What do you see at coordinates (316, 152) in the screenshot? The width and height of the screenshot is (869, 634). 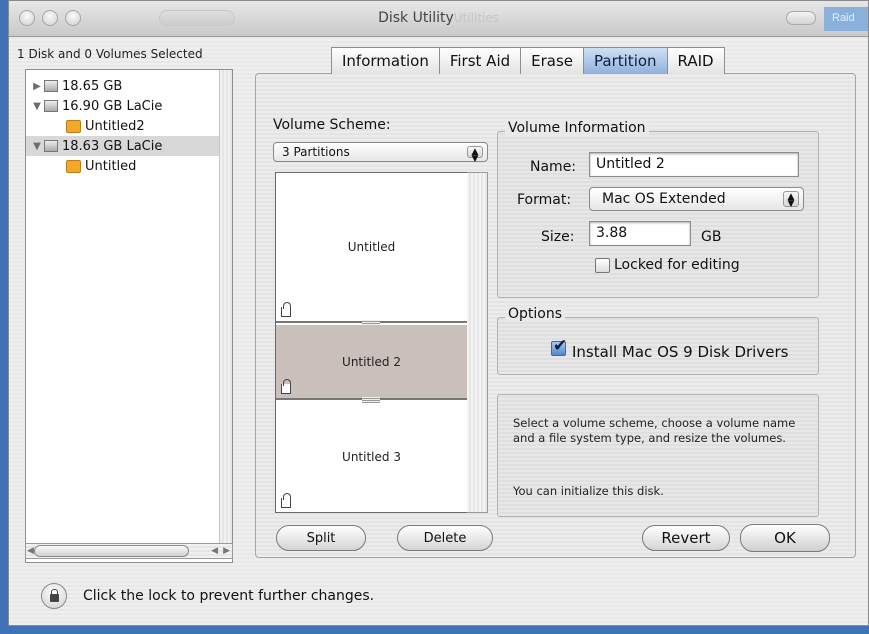 I see `volume-scheme-value: 3 Partitions` at bounding box center [316, 152].